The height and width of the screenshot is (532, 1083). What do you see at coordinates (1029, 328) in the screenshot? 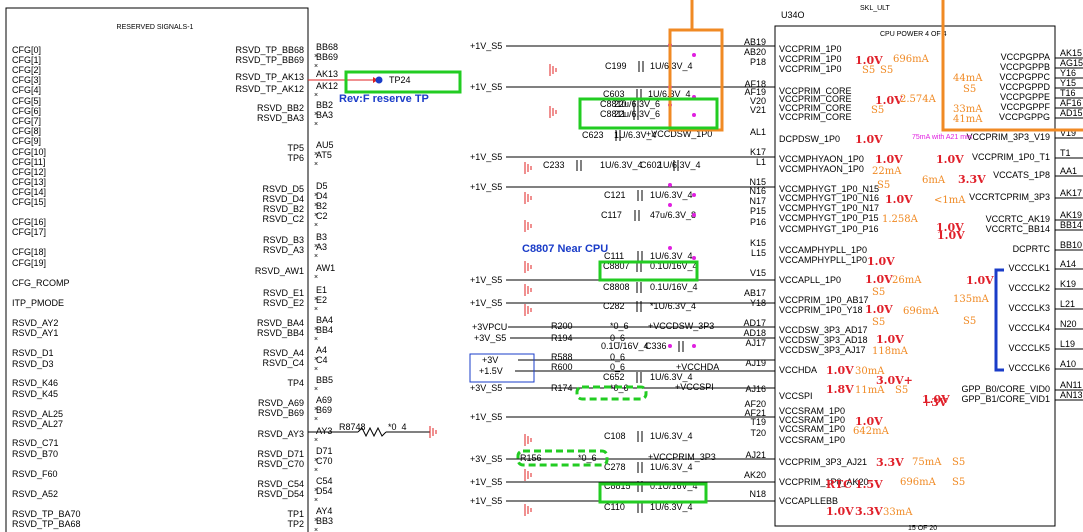
I see `cpu-right-pin-label: VCCCLK4` at bounding box center [1029, 328].